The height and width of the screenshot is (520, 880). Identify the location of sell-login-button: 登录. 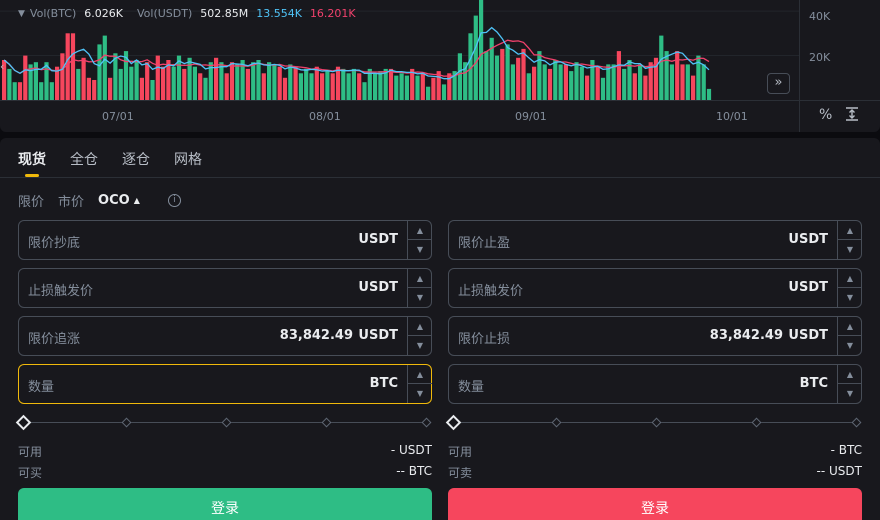
(655, 504).